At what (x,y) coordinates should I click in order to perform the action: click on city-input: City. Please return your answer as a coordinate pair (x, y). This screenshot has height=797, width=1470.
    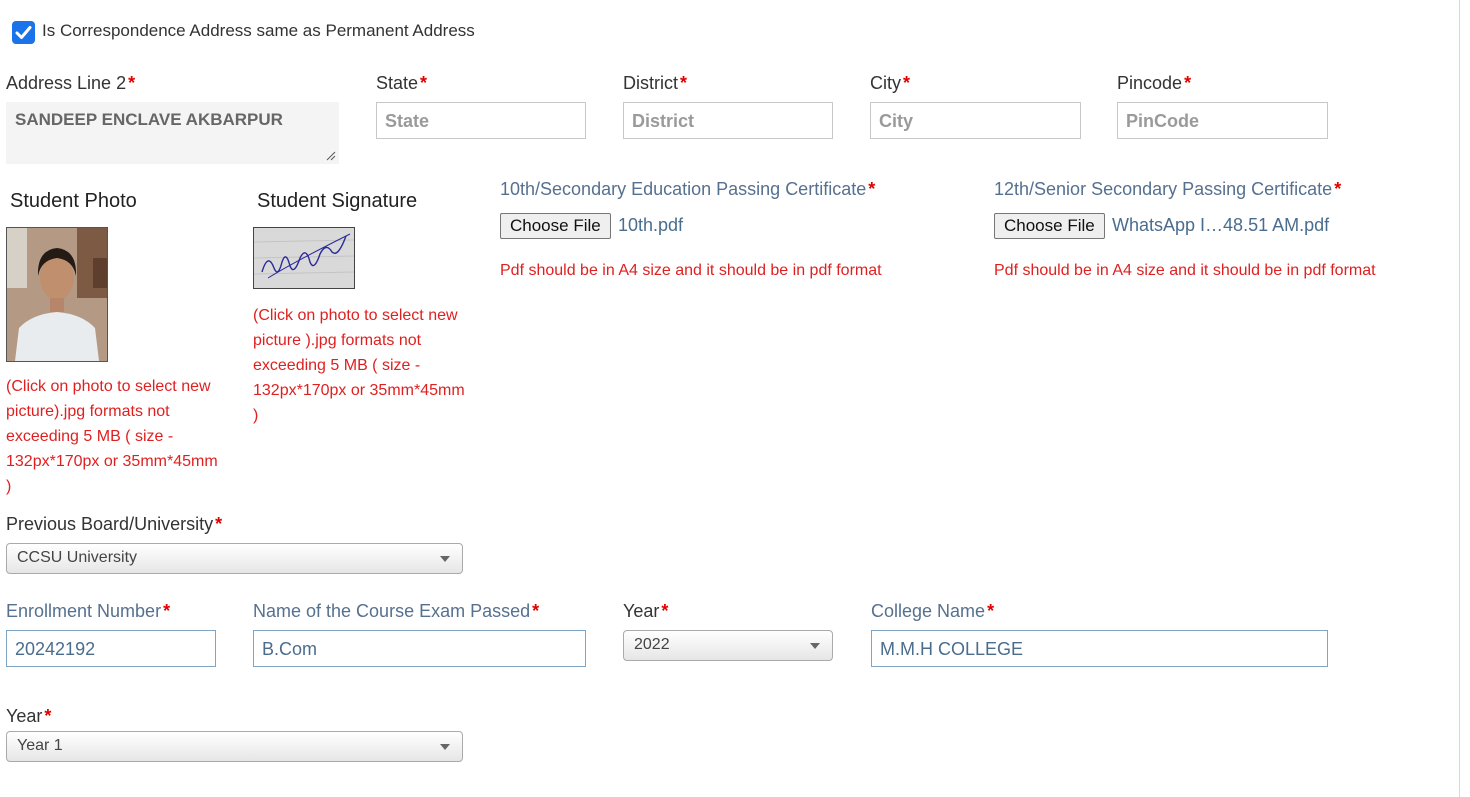
    Looking at the image, I should click on (975, 120).